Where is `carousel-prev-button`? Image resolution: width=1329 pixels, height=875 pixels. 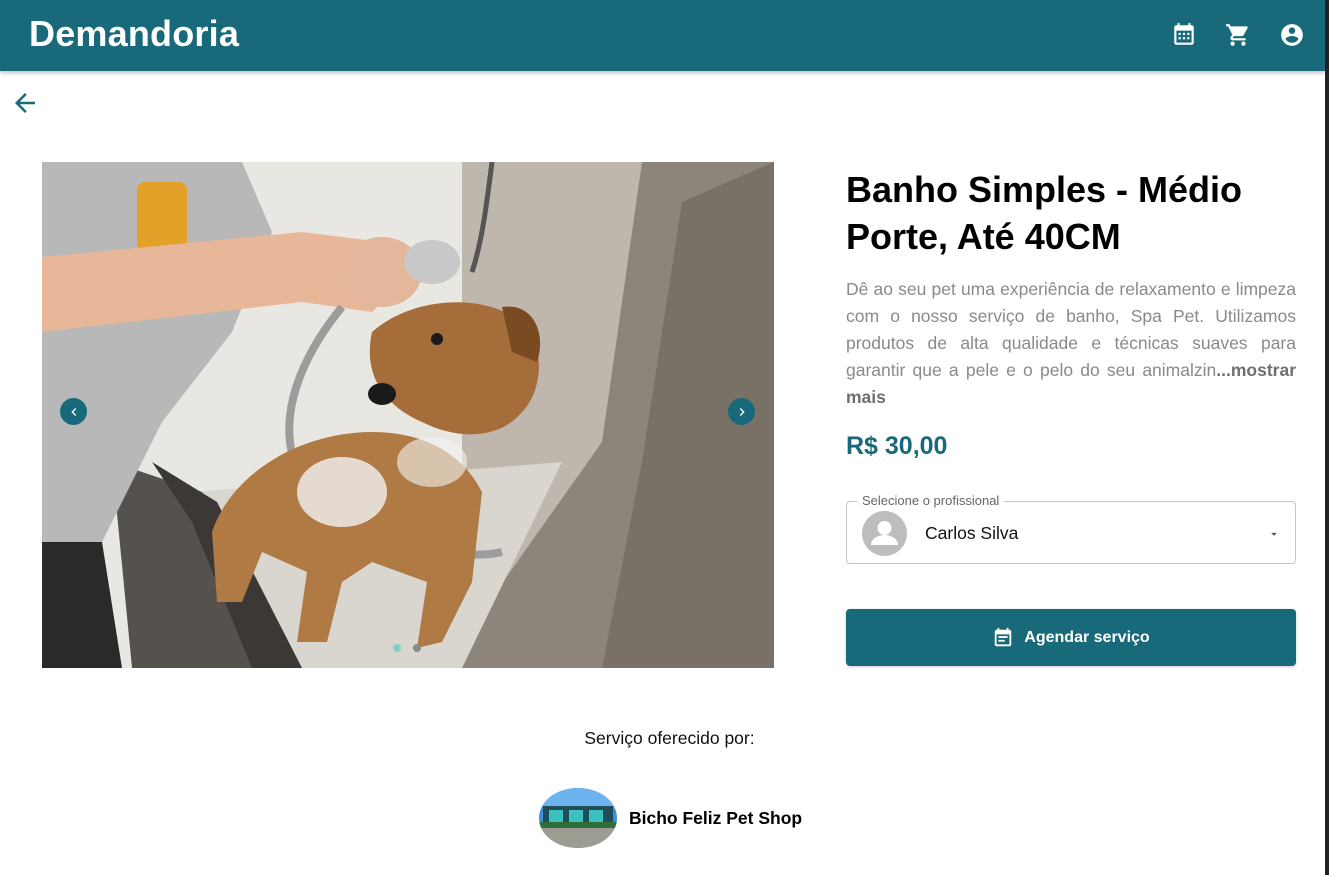 carousel-prev-button is located at coordinates (73, 411).